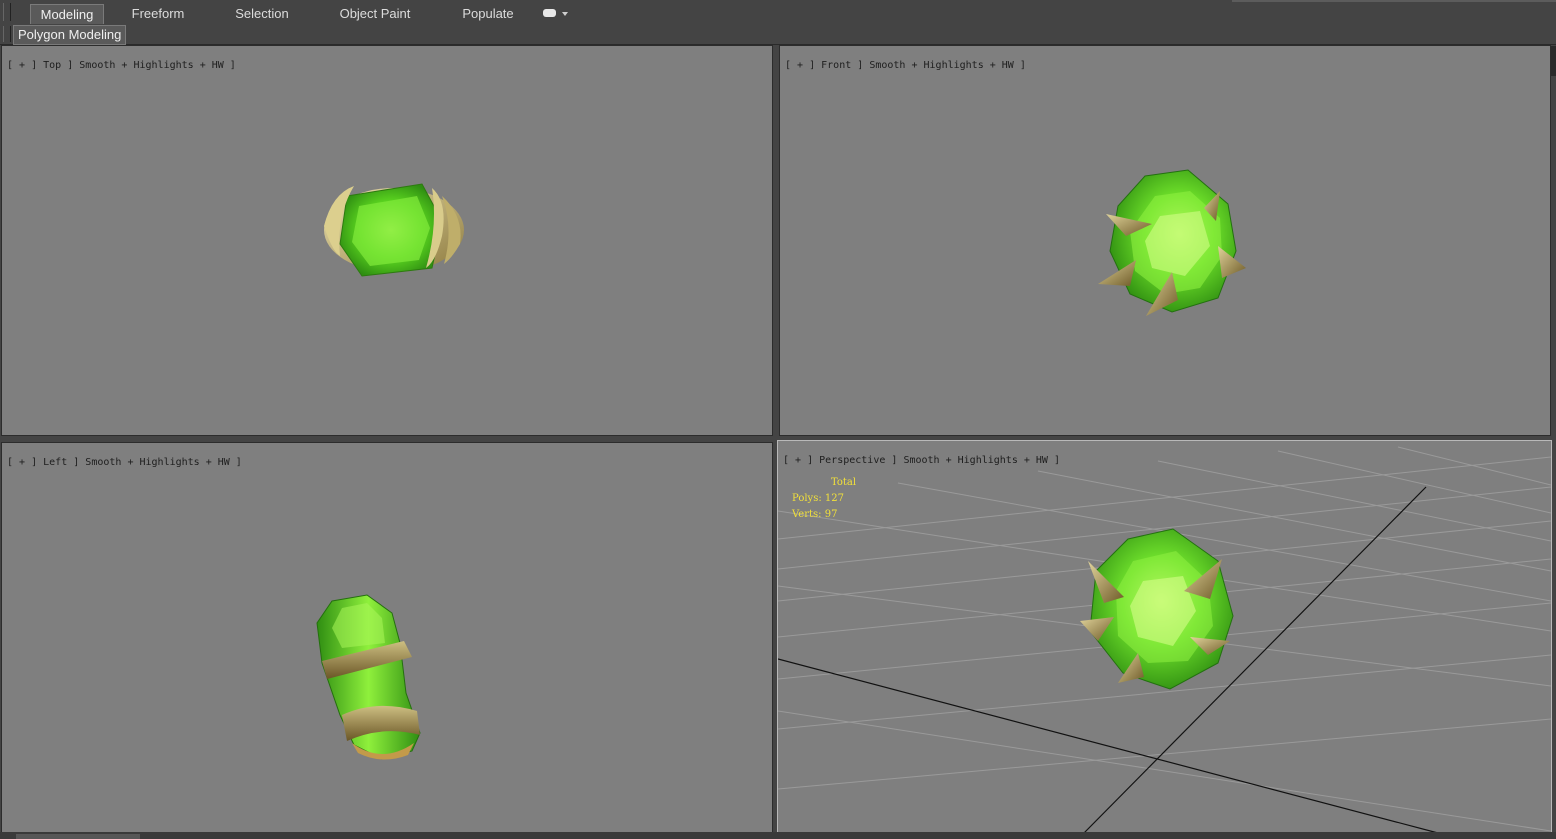  Describe the element at coordinates (815, 514) in the screenshot. I see `stats-verts: Verts: 97` at that location.